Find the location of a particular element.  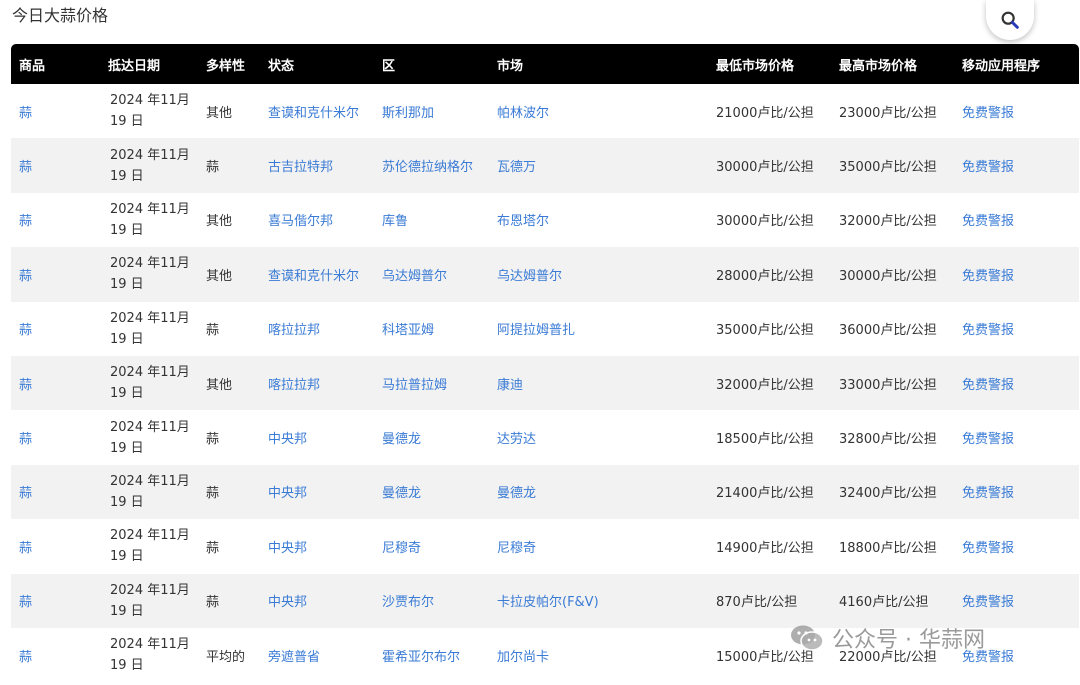

variety-cell: 其他 is located at coordinates (219, 222).